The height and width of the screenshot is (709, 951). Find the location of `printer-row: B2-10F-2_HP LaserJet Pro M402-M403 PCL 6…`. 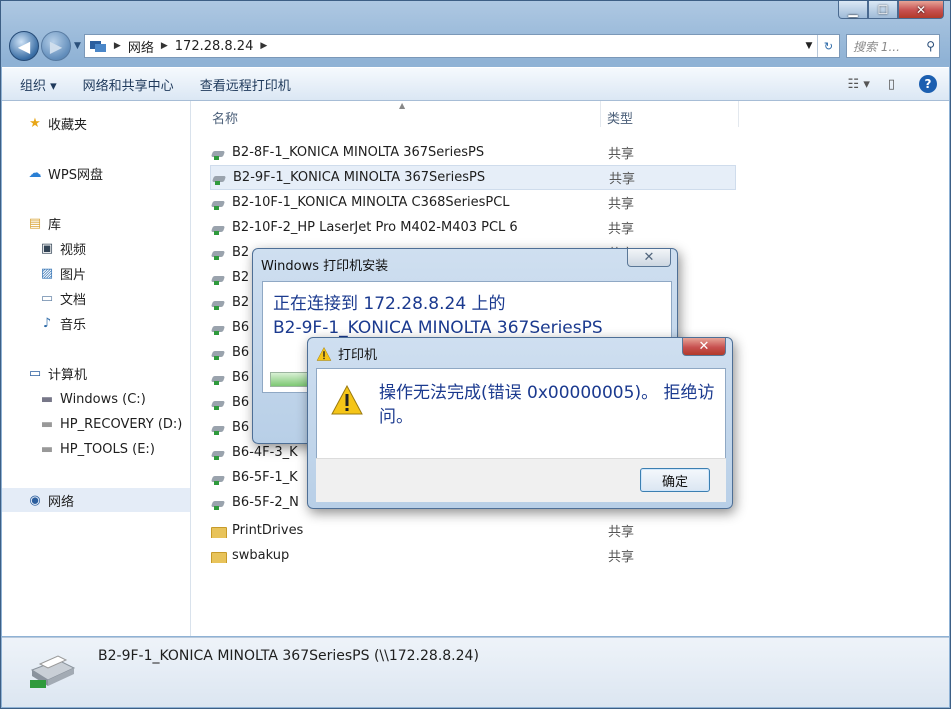

printer-row: B2-10F-2_HP LaserJet Pro M402-M403 PCL 6… is located at coordinates (473, 227).